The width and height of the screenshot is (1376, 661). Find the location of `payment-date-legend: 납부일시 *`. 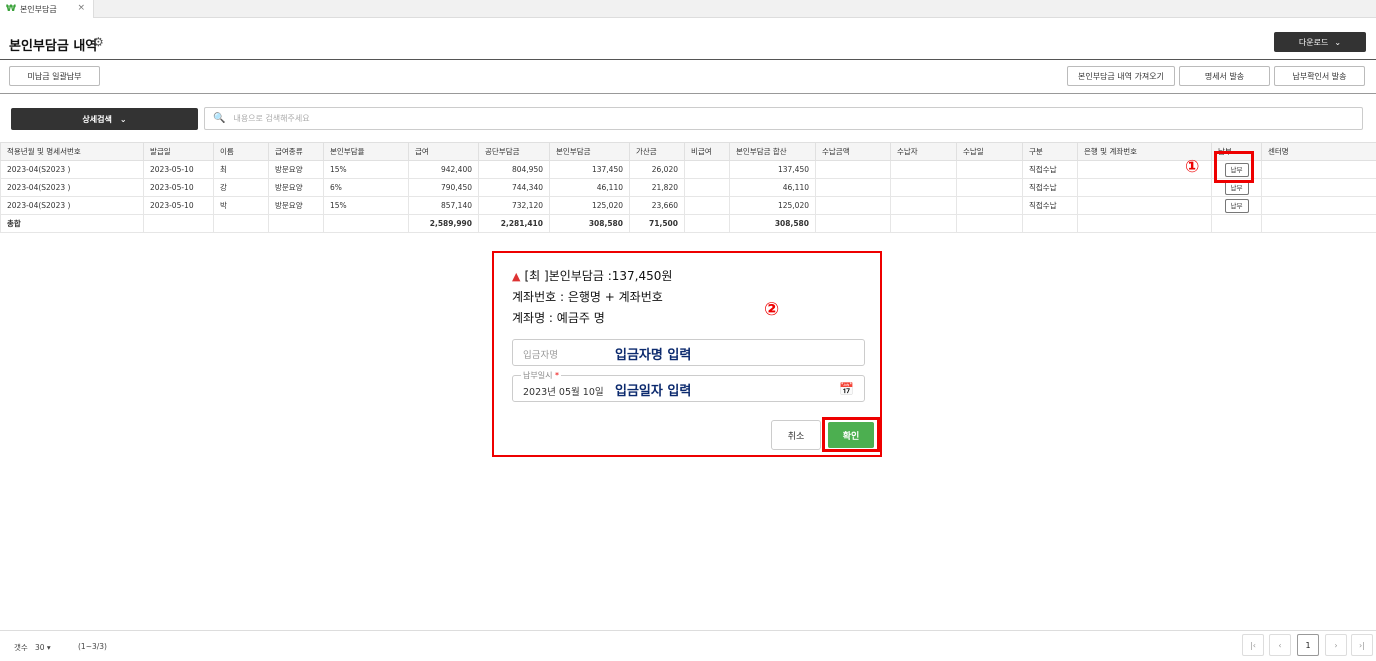

payment-date-legend: 납부일시 * is located at coordinates (541, 375).